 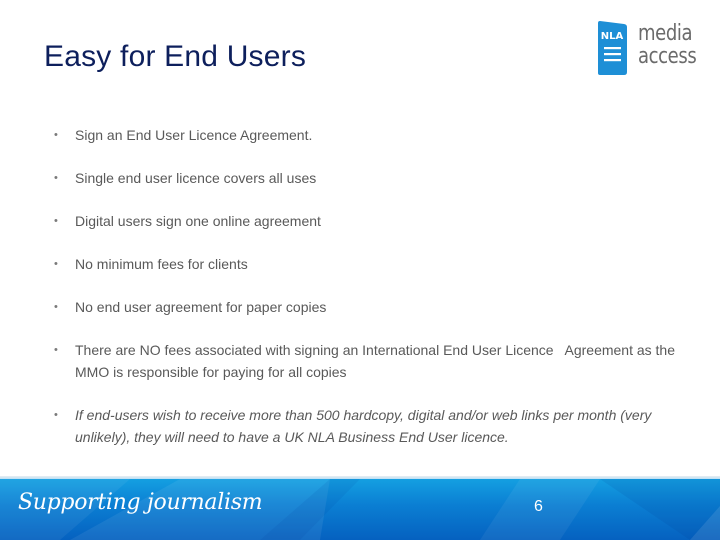 I want to click on bullet-text: Digital users sign one online agreement, so click(x=198, y=221).